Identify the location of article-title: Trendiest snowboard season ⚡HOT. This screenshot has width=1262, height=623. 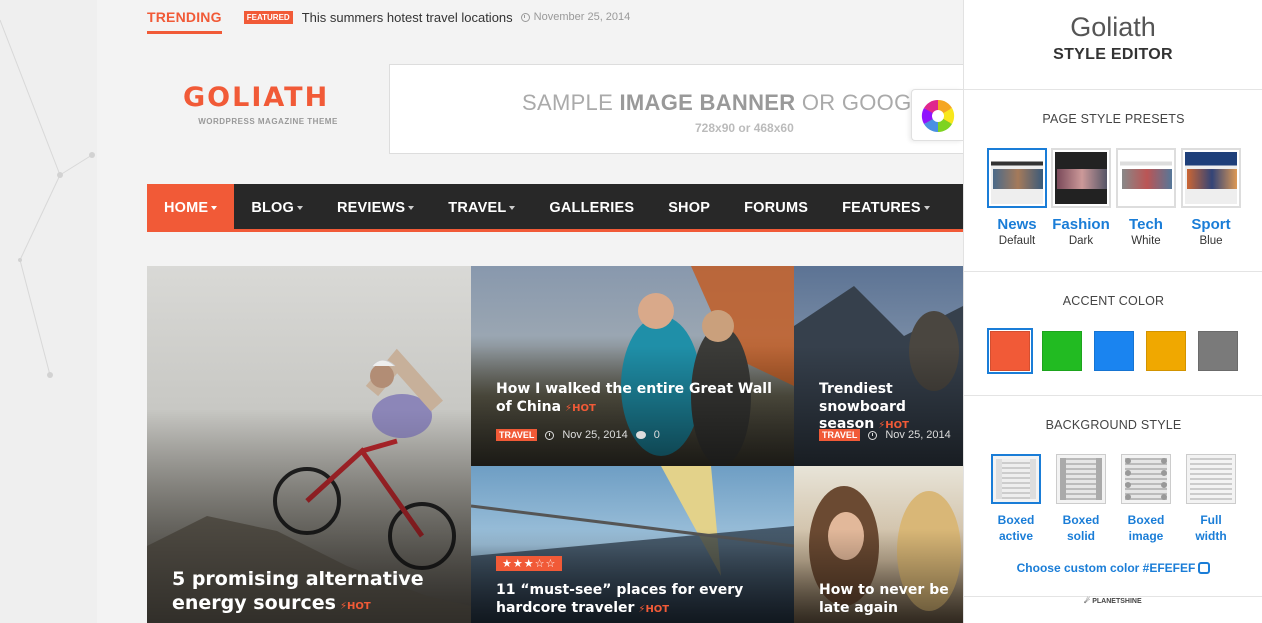
(891, 407).